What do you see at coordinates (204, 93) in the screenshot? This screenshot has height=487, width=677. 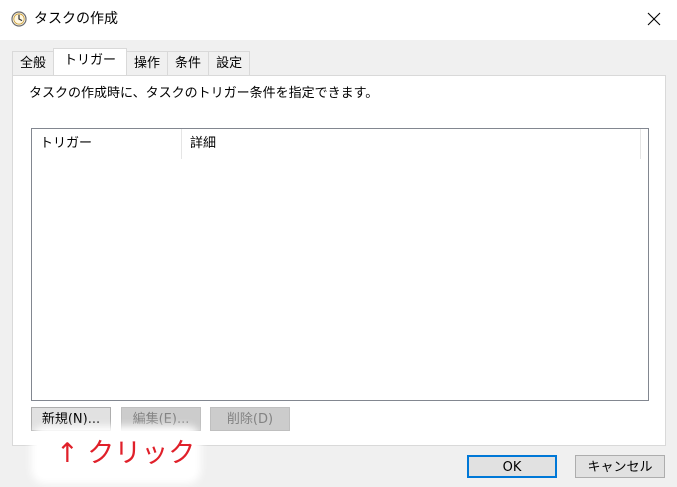 I see `panel-description: タスクの作成時に、タスクのトリガー条件を指定できます。` at bounding box center [204, 93].